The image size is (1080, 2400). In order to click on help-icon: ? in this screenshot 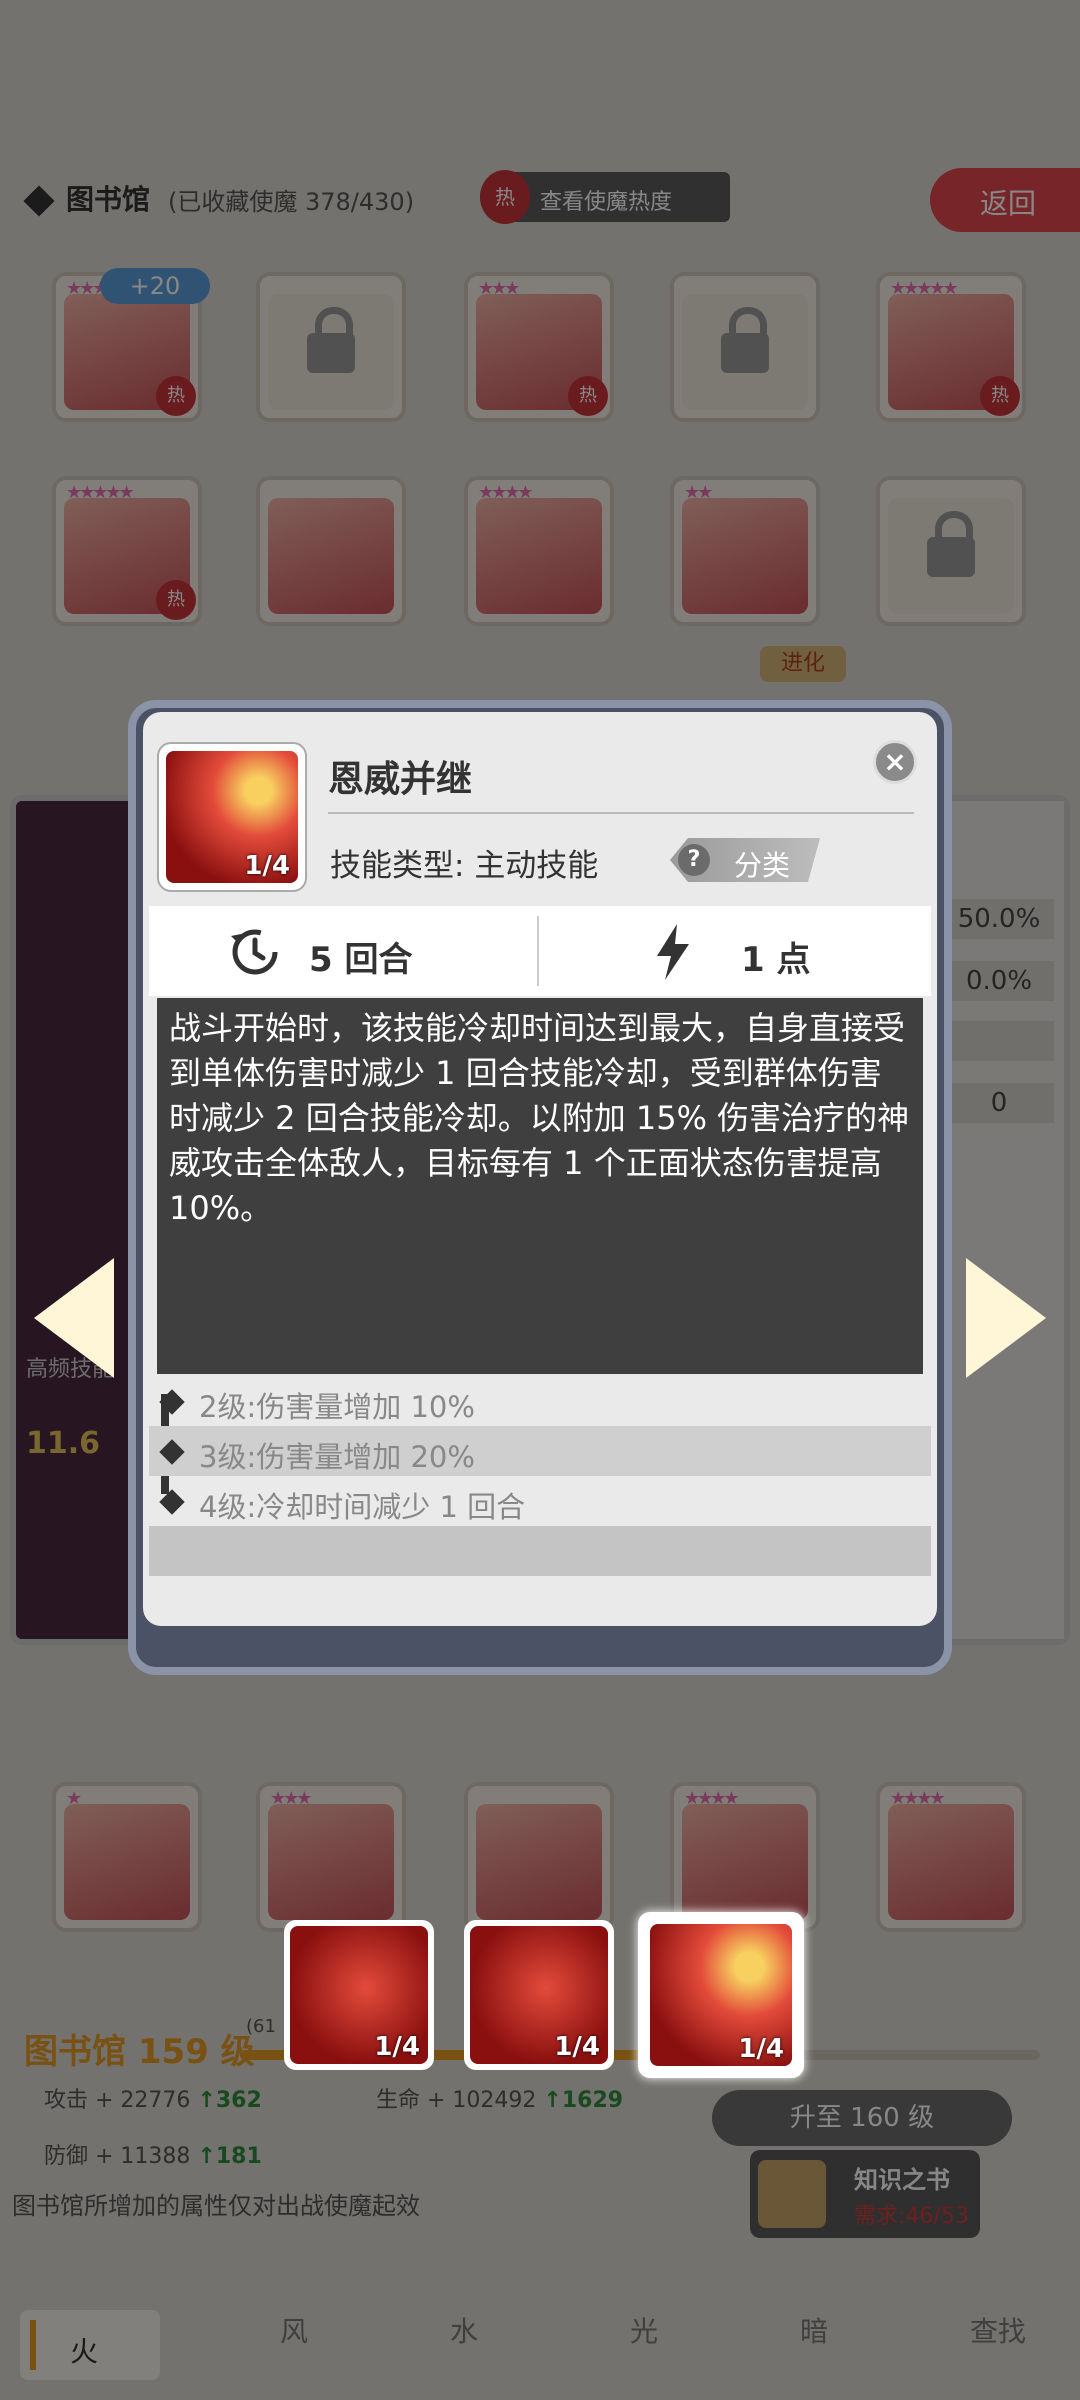, I will do `click(694, 860)`.